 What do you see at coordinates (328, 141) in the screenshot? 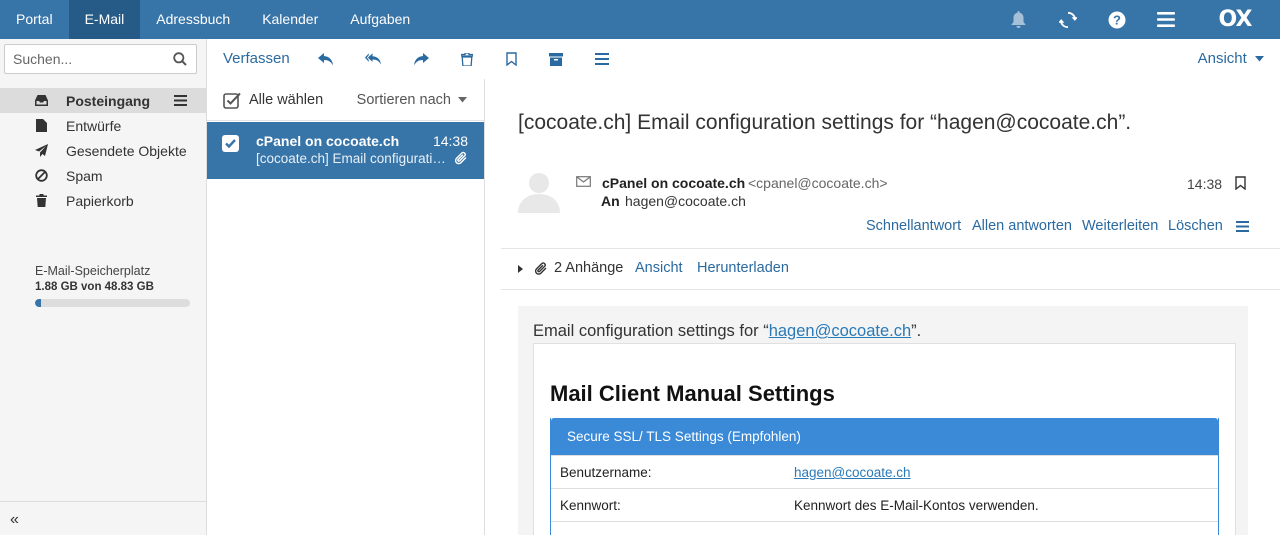
I see `message-sender: cPanel on cocoate.ch` at bounding box center [328, 141].